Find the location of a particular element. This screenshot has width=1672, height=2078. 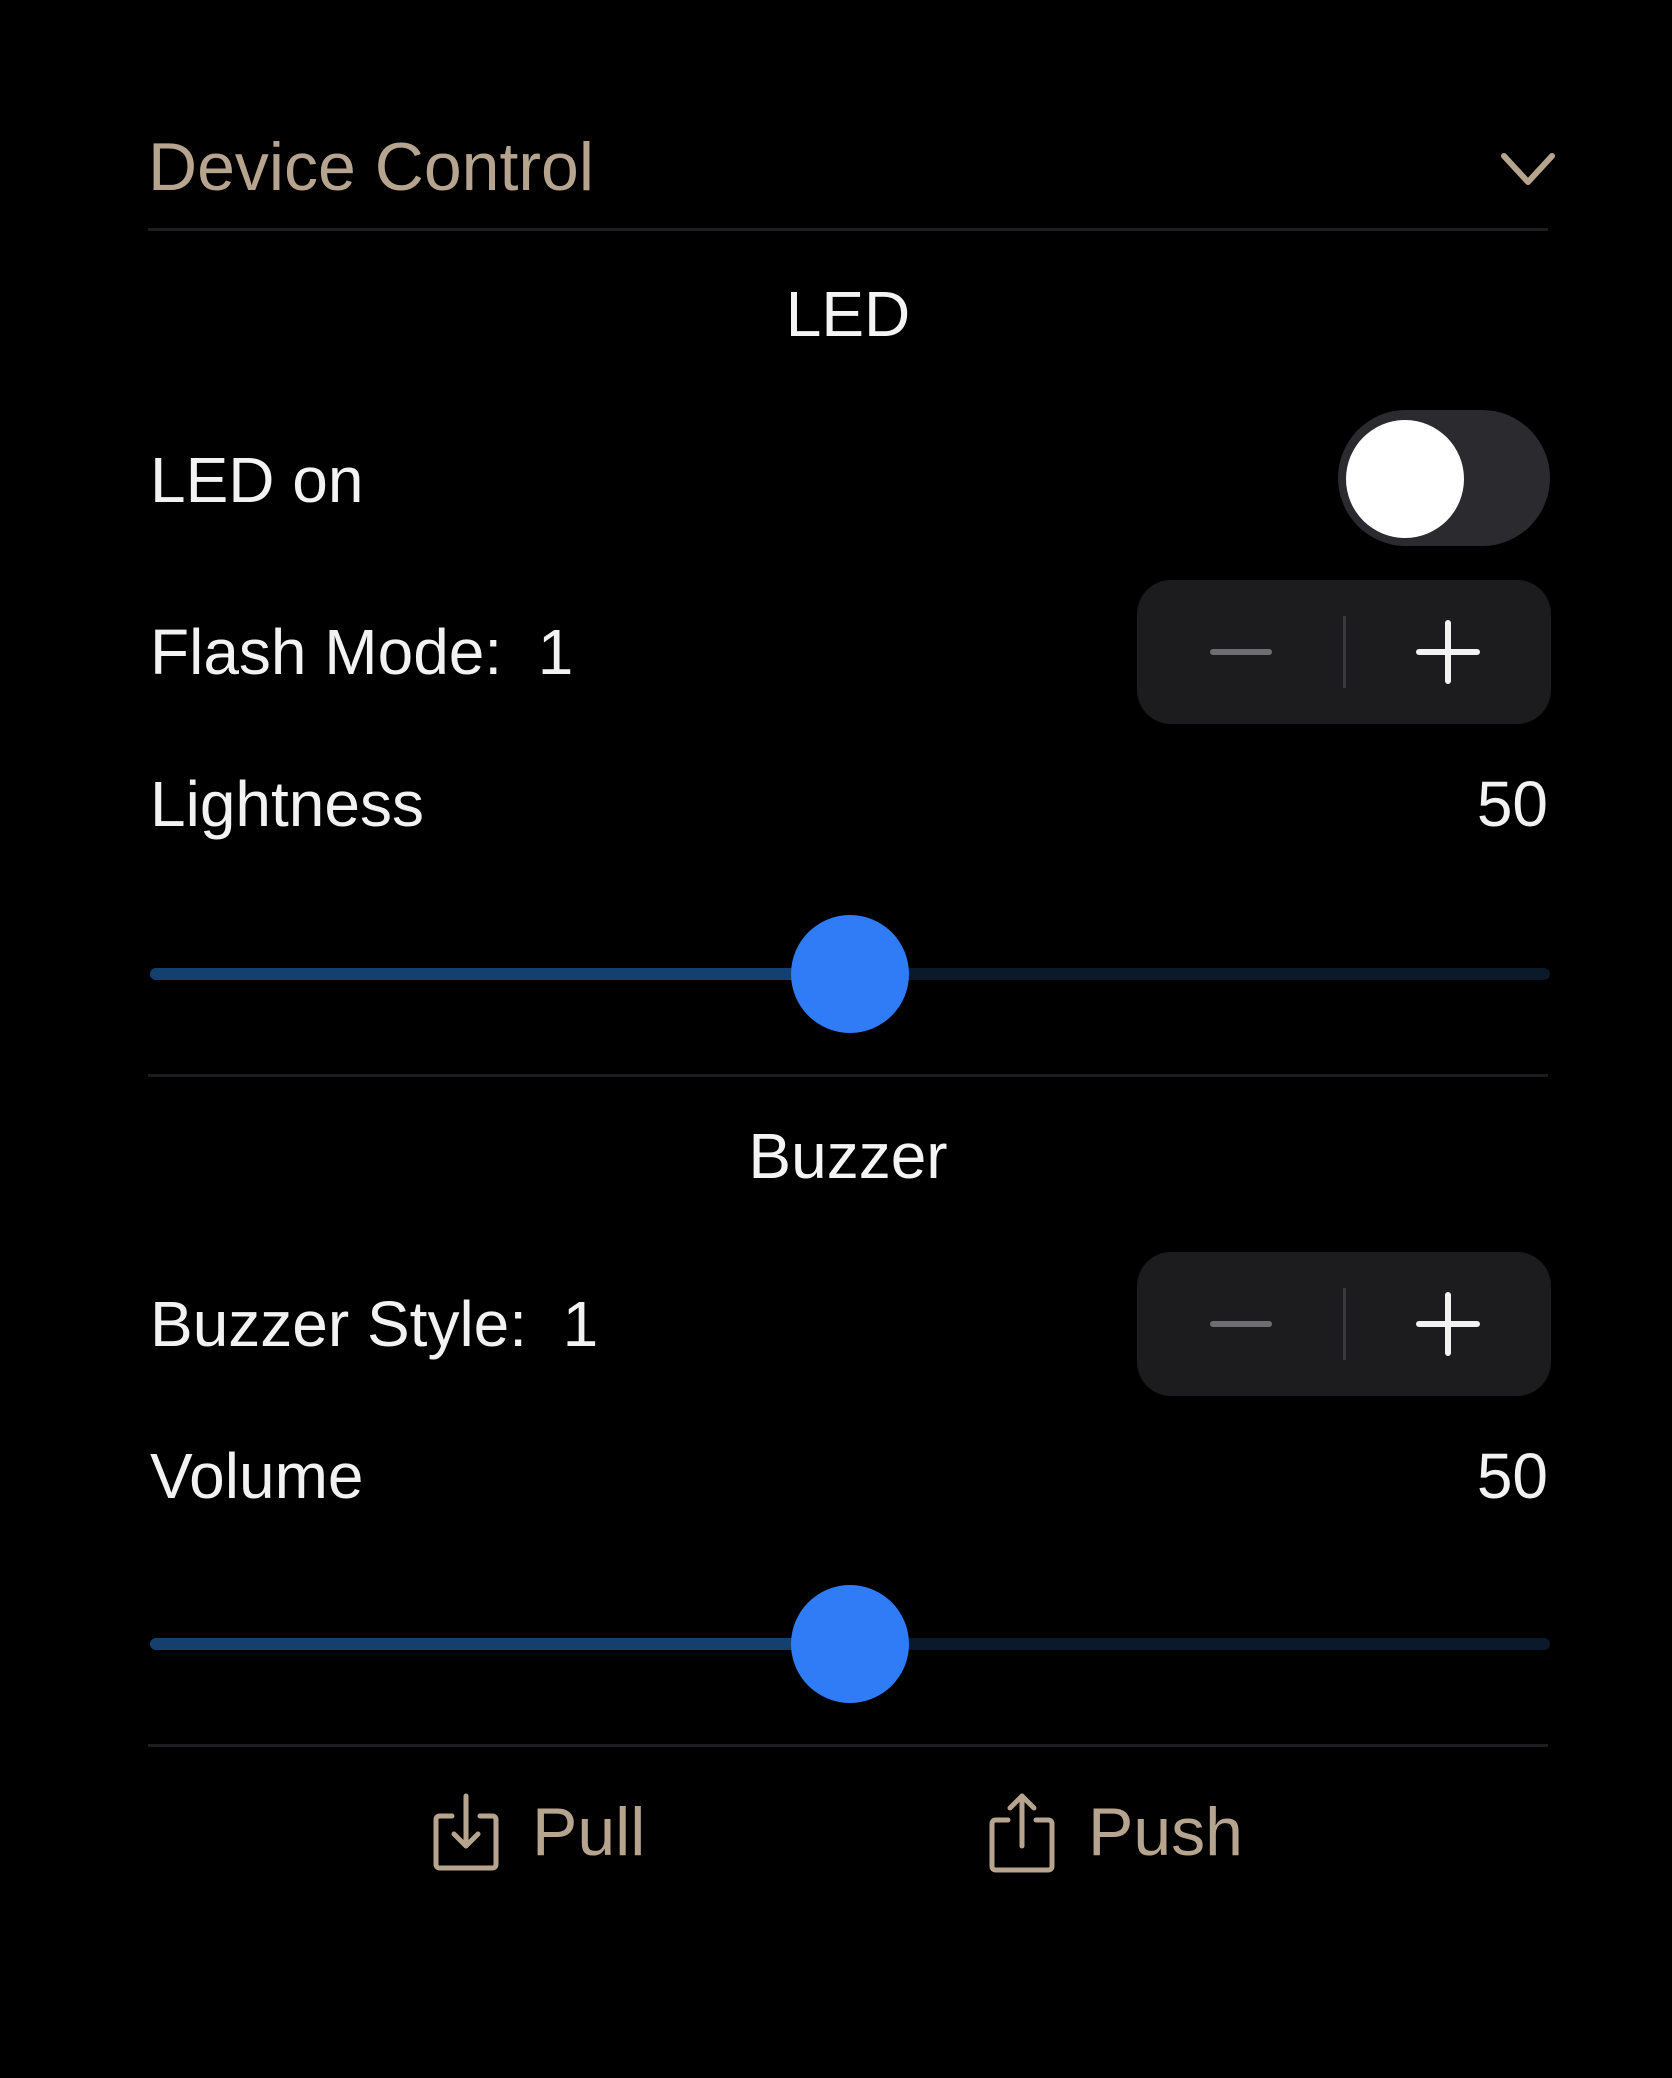

push-button: Push is located at coordinates (1114, 1832).